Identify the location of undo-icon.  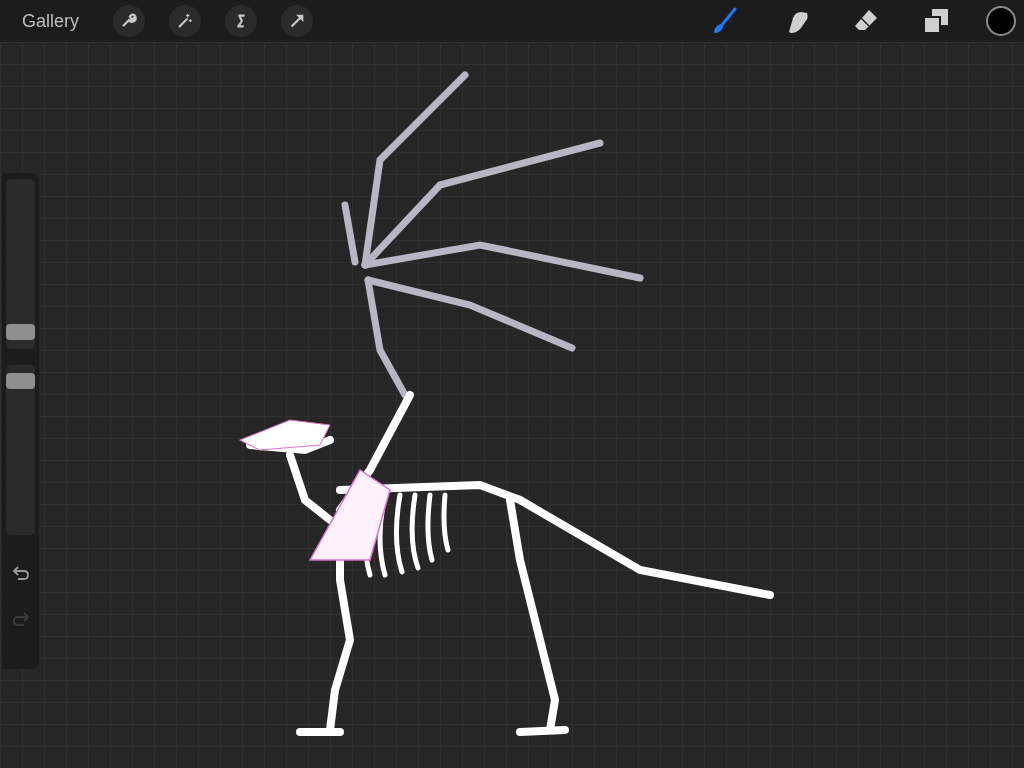
(20, 572).